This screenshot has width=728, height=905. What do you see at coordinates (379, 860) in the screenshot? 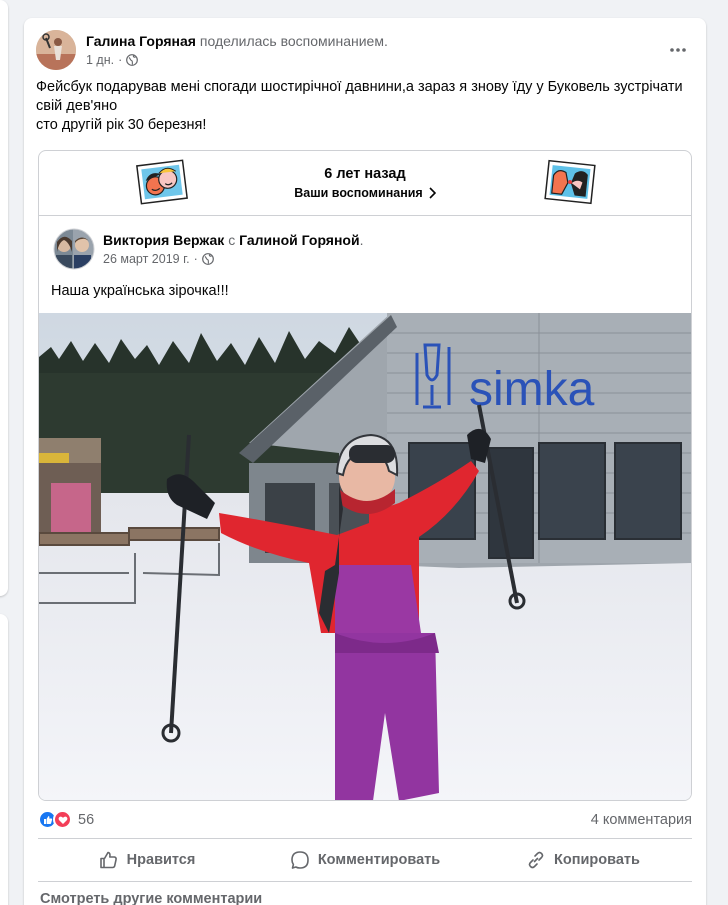
I see `comment-label: Комментировать` at bounding box center [379, 860].